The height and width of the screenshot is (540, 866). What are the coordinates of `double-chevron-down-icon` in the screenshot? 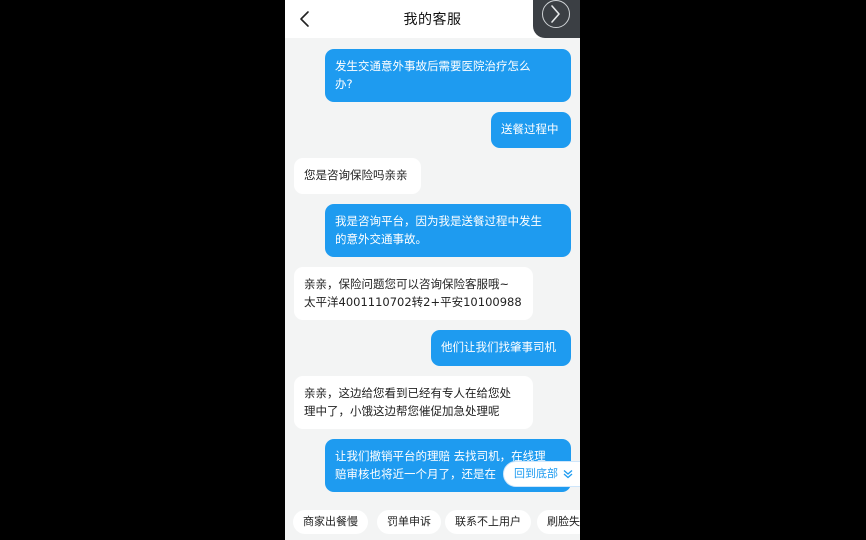 It's located at (567, 474).